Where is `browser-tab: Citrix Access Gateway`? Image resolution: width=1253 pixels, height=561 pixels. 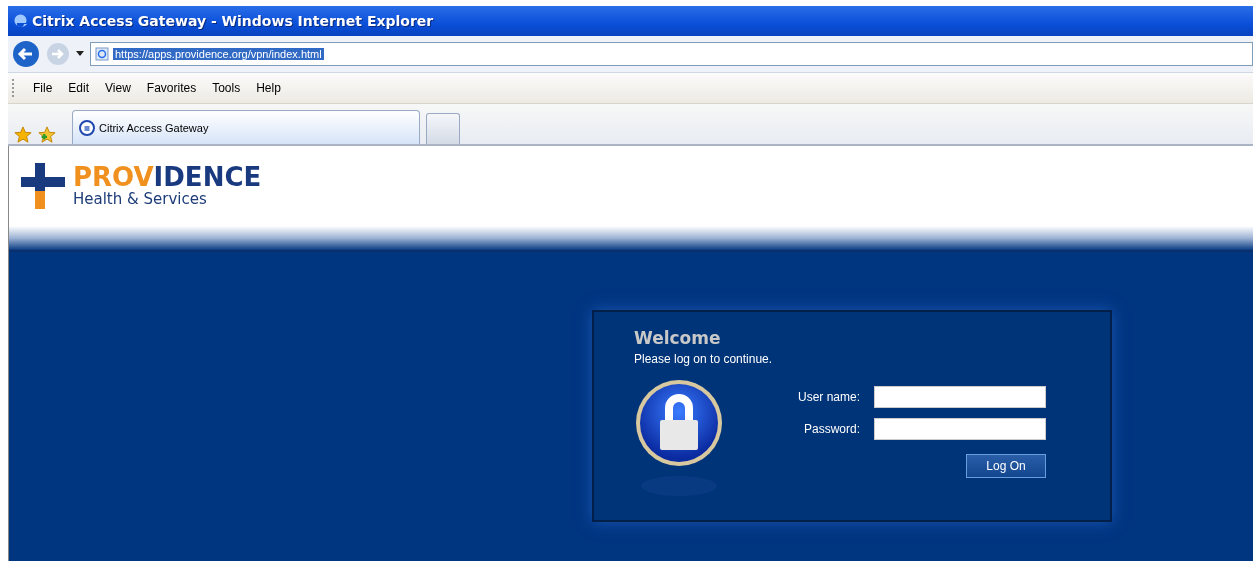 browser-tab: Citrix Access Gateway is located at coordinates (246, 127).